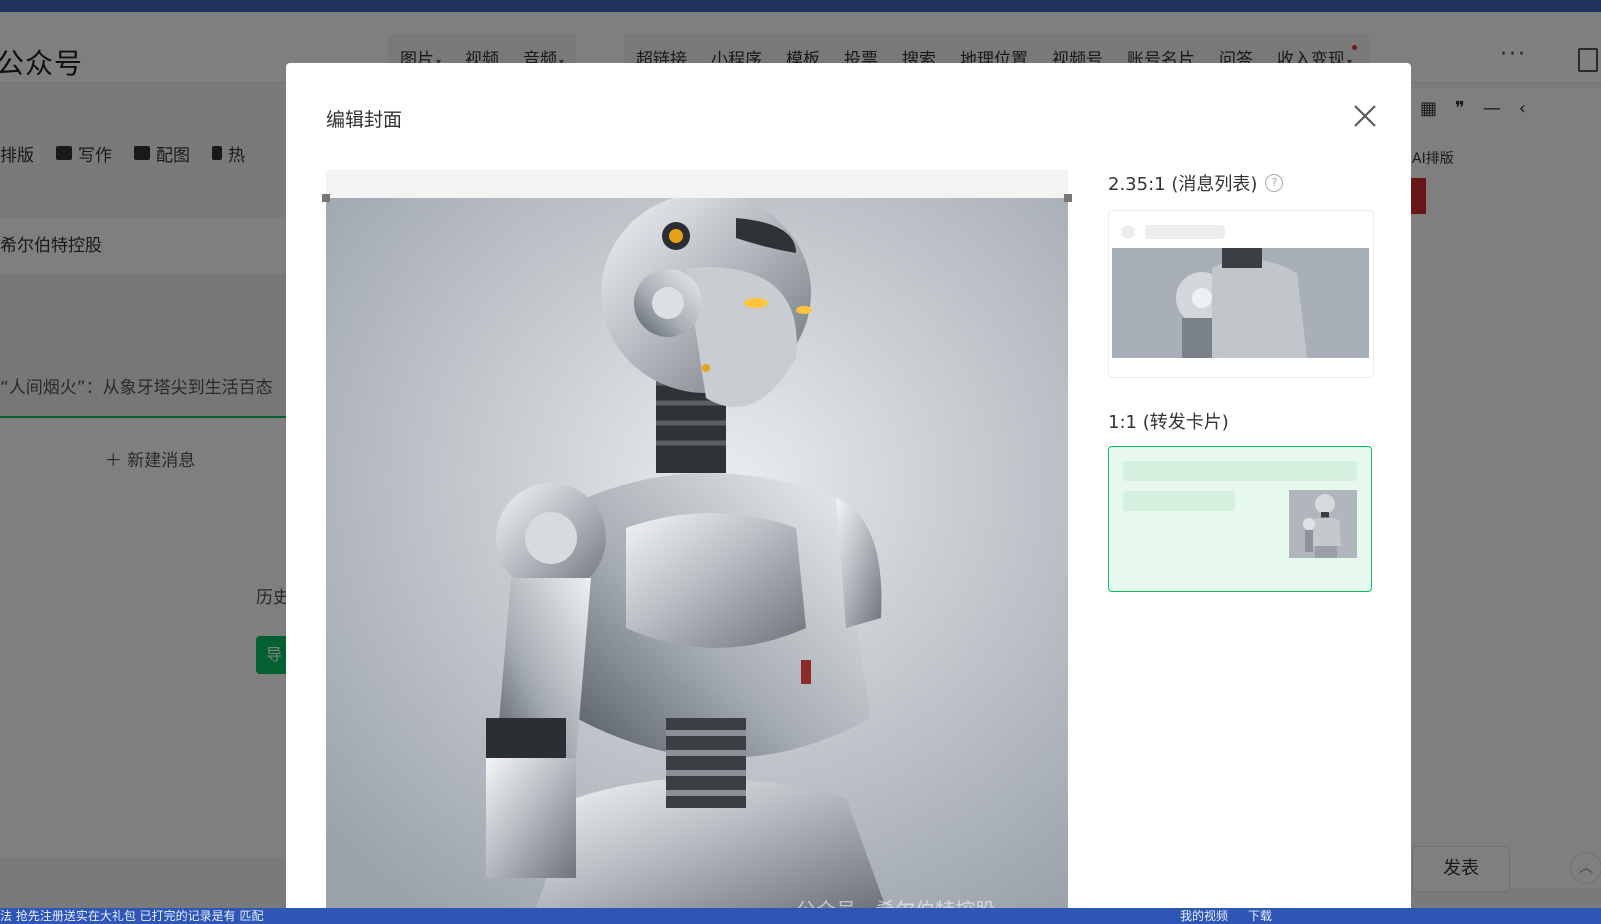 The image size is (1601, 924). Describe the element at coordinates (800, 916) in the screenshot. I see `taskbar: 法 抢先注册送实在大礼包 已打完的记录是有 匹配 我的视频 下载` at that location.